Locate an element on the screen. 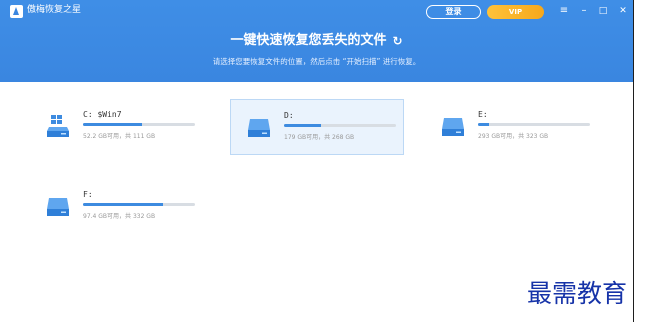  login-button: 登录 is located at coordinates (453, 12).